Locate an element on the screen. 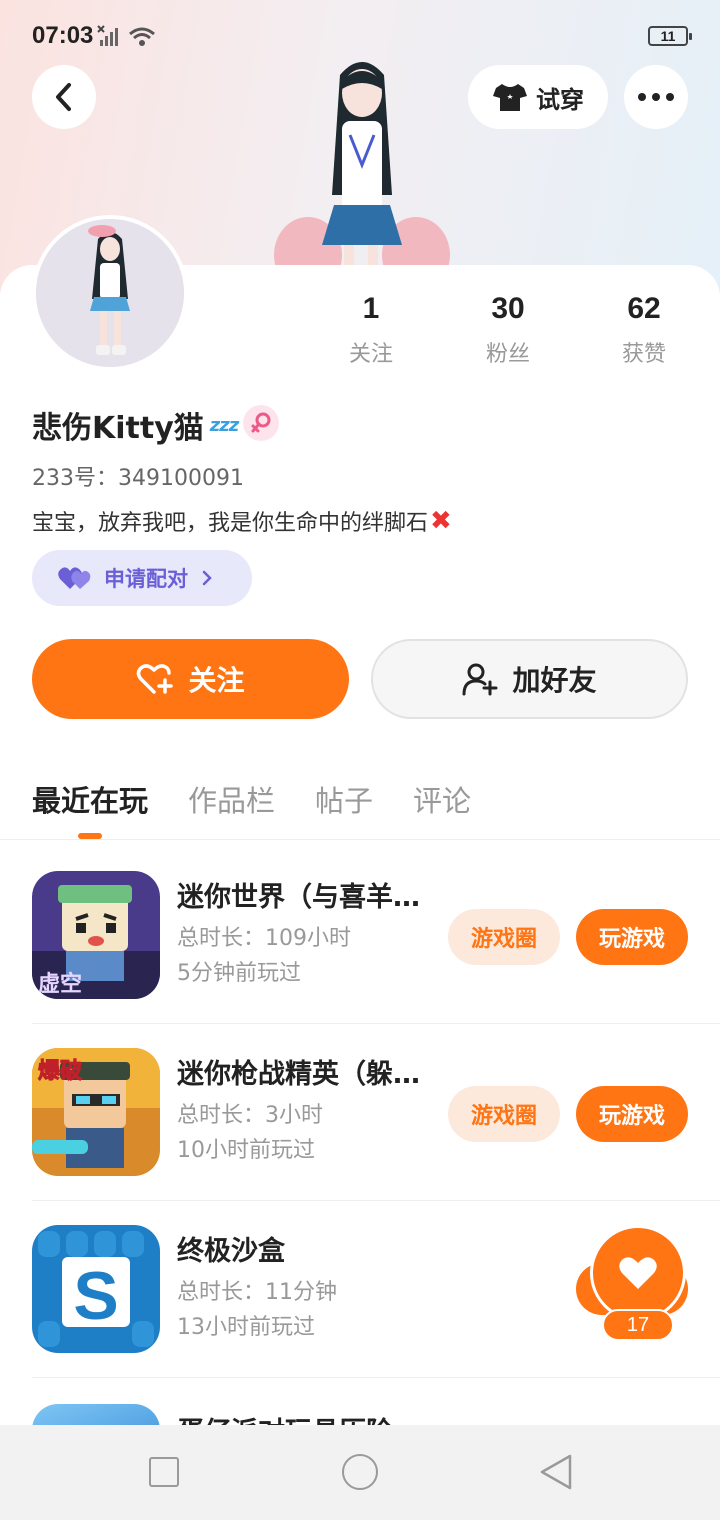 Image resolution: width=720 pixels, height=1520 pixels. tshirt-icon is located at coordinates (510, 97).